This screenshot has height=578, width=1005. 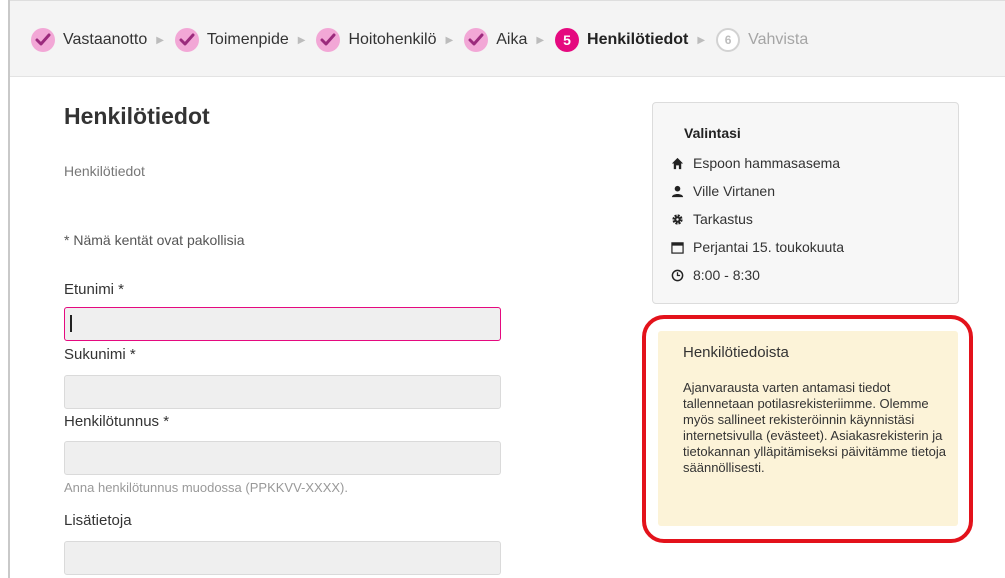 I want to click on step-aika: Aika, so click(x=495, y=40).